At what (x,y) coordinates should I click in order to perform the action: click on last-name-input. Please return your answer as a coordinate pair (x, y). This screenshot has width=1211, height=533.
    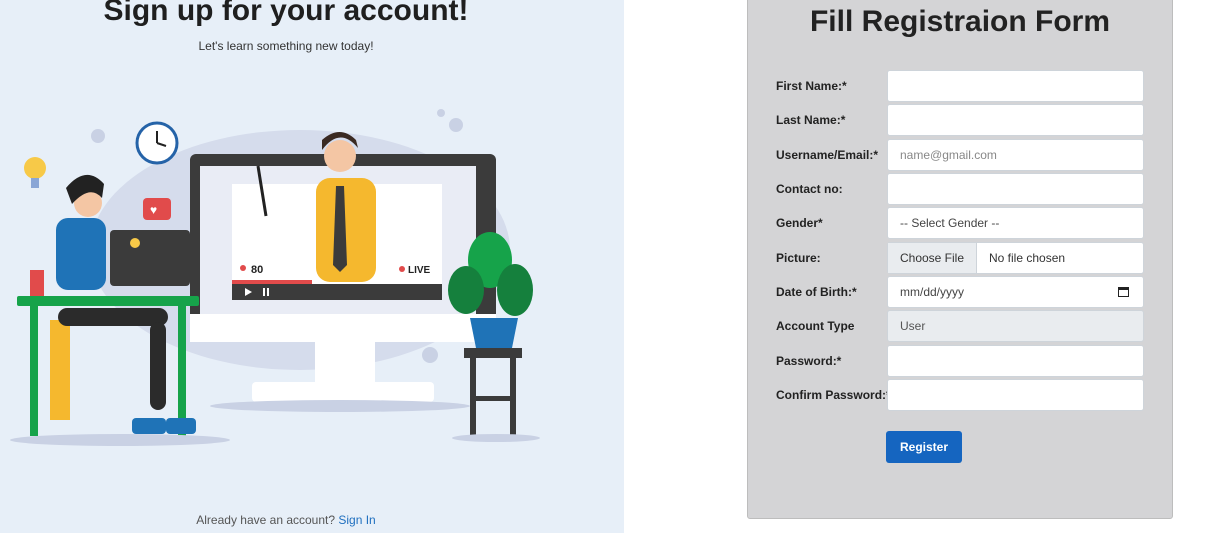
    Looking at the image, I should click on (1015, 120).